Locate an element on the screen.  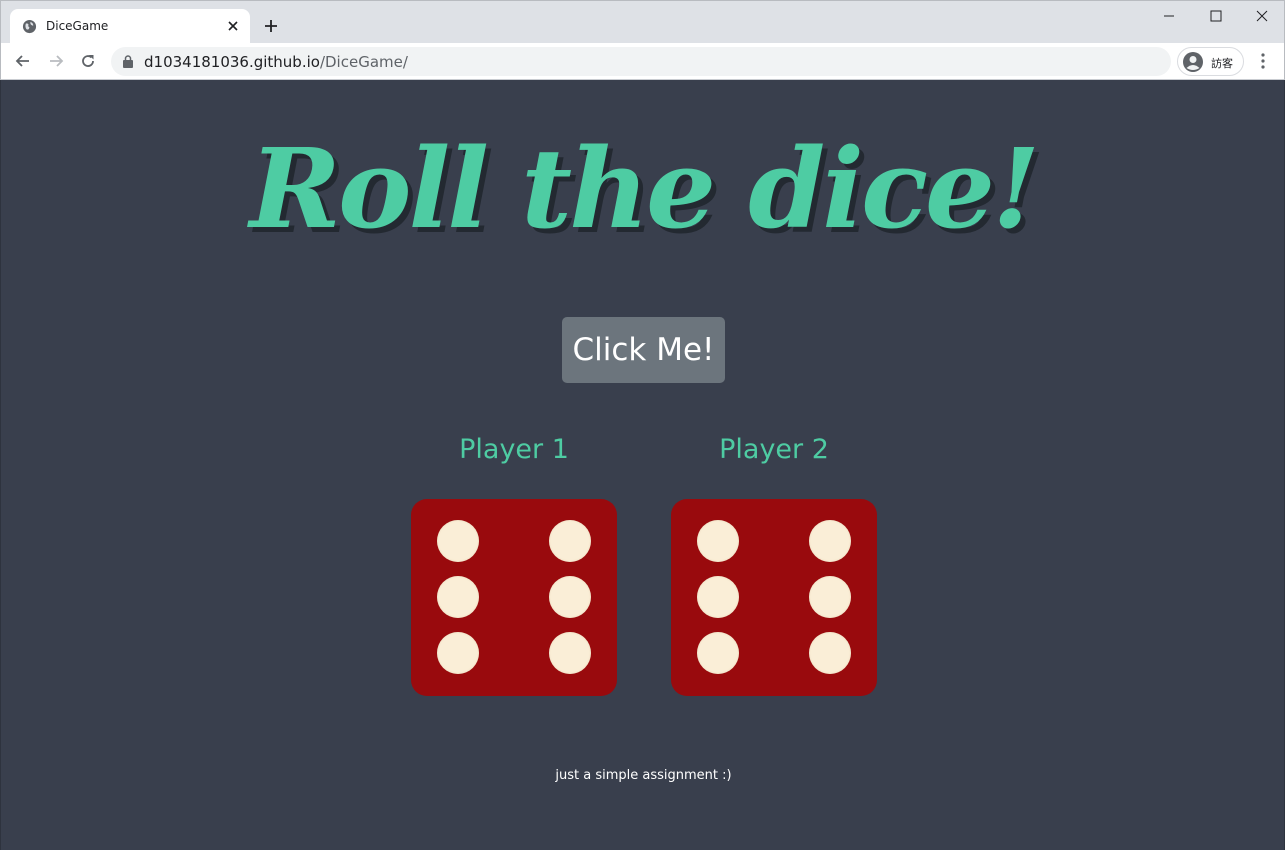
player-2-die is located at coordinates (774, 597).